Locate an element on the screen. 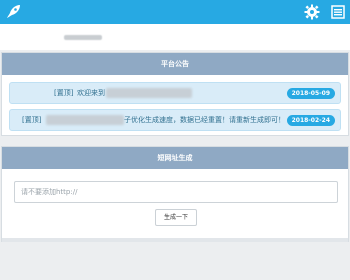 Image resolution: width=350 pixels, height=280 pixels. notice-text: 欢迎来到 is located at coordinates (91, 93).